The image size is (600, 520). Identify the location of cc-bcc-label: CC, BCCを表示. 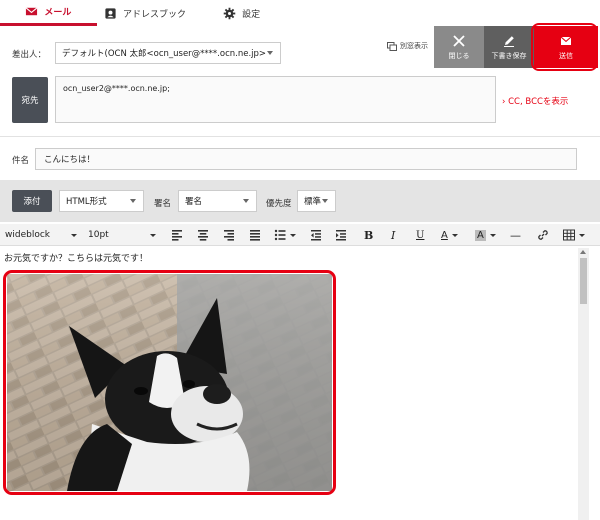
(538, 102).